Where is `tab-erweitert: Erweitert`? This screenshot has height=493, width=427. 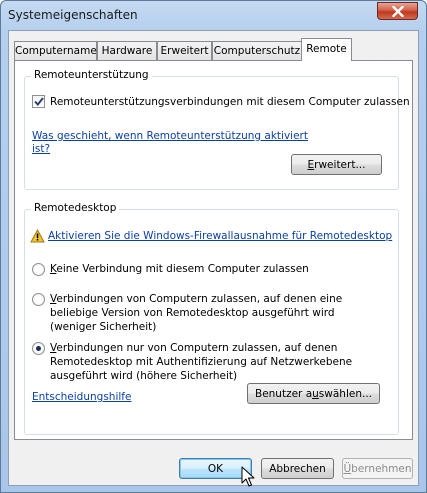
tab-erweitert: Erweitert is located at coordinates (184, 50).